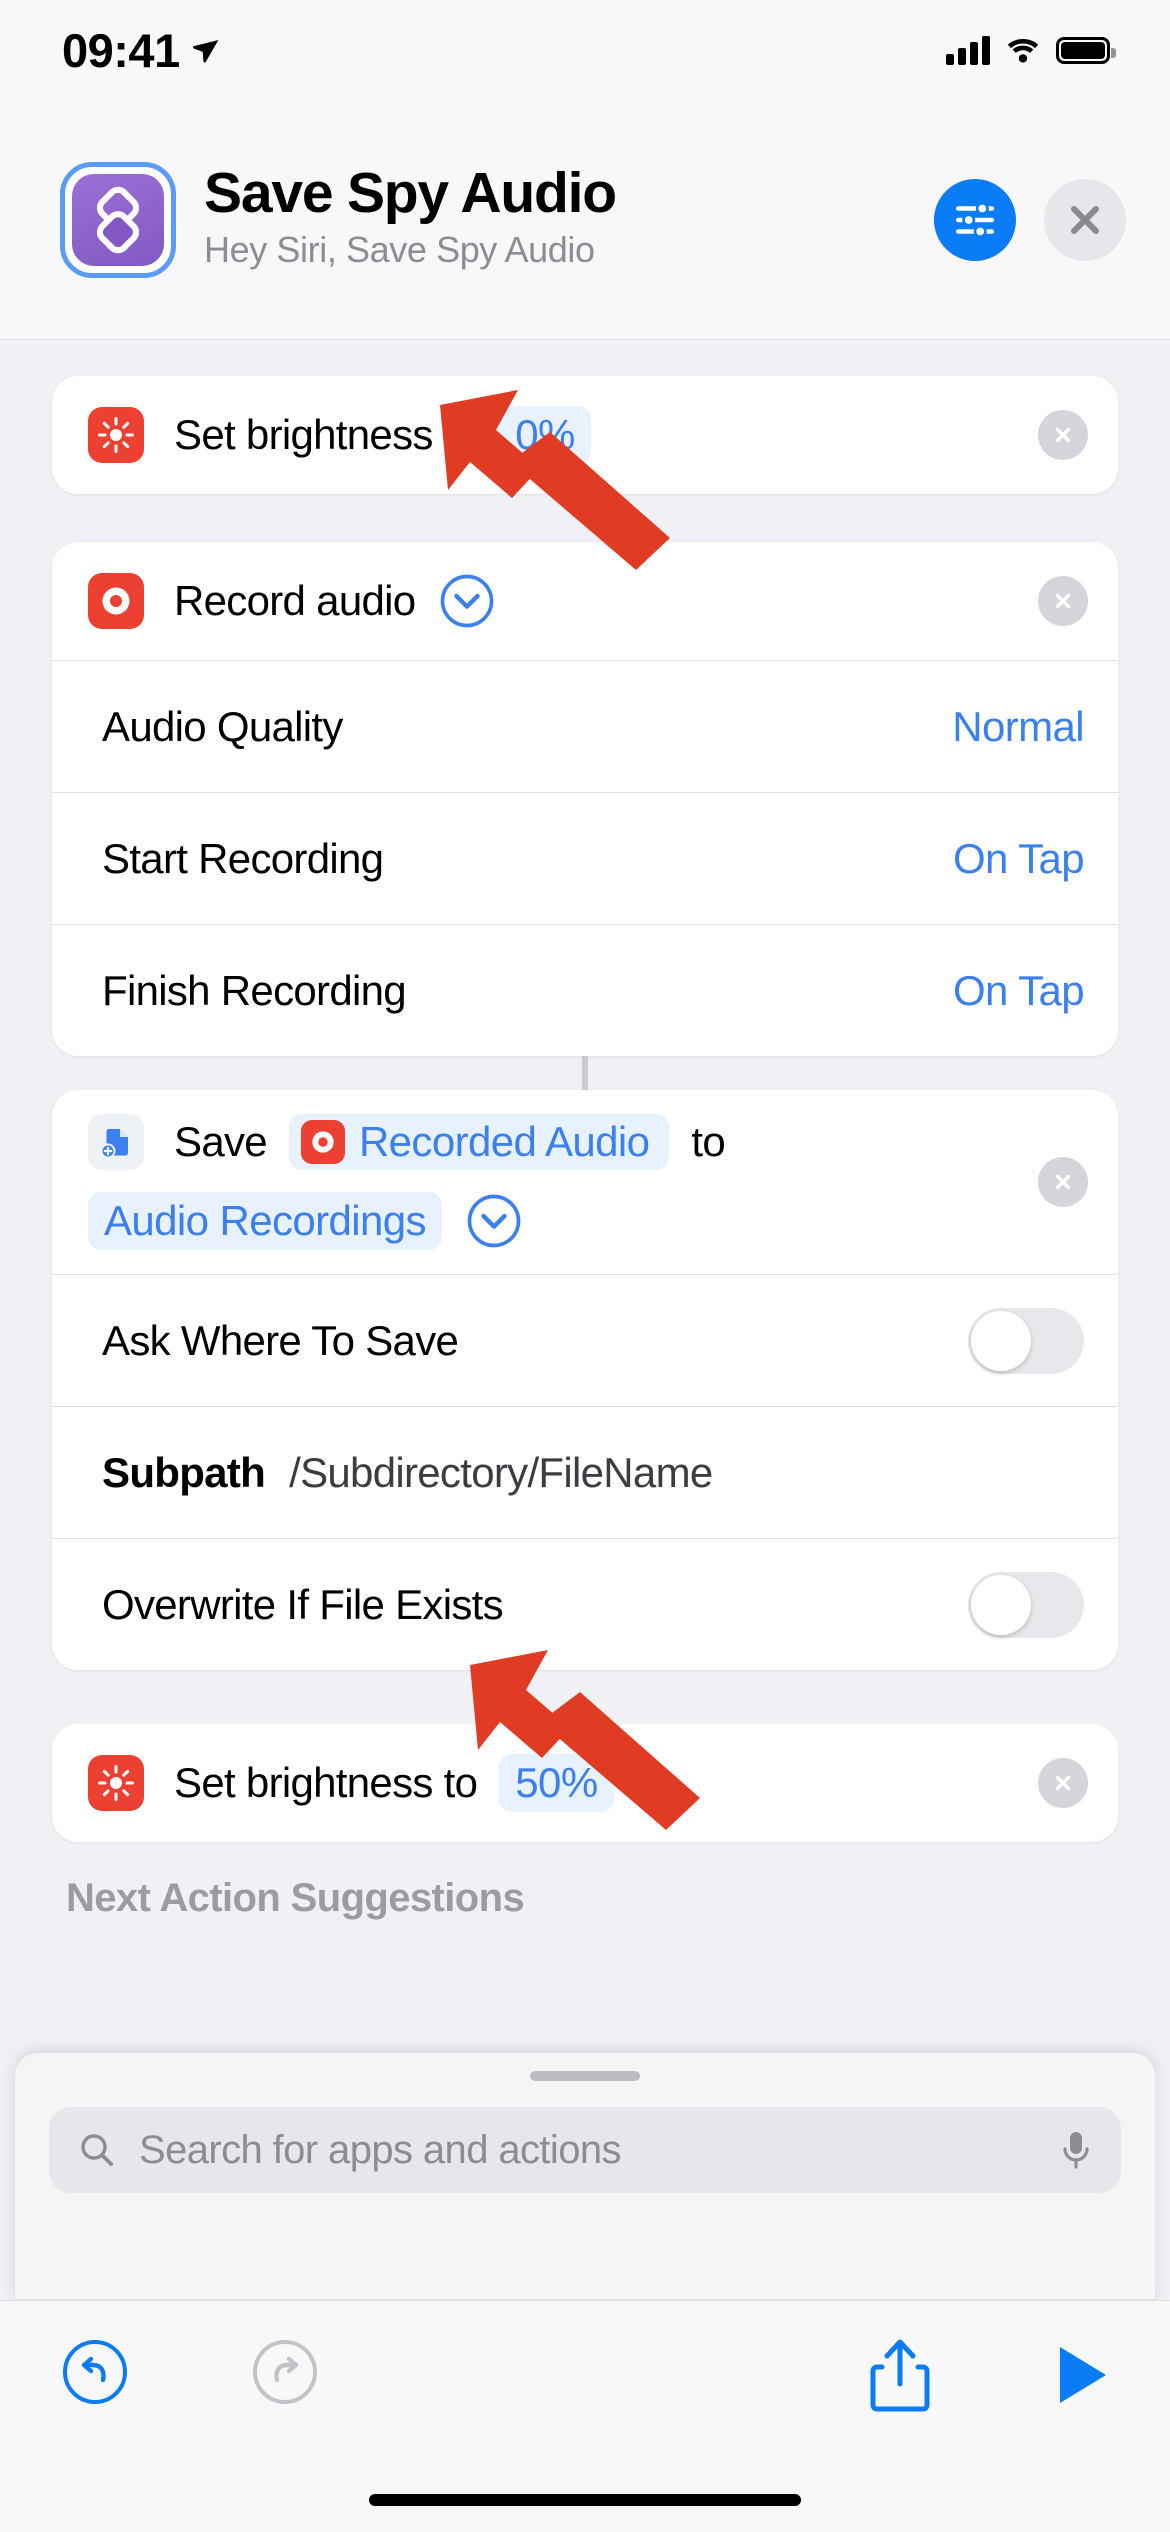  What do you see at coordinates (1086, 50) in the screenshot?
I see `battery-full-icon` at bounding box center [1086, 50].